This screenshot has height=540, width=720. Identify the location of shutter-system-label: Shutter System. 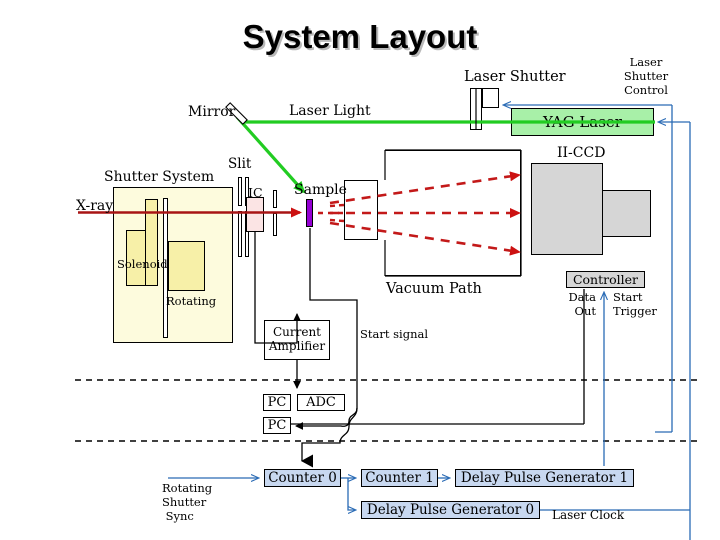
(159, 177).